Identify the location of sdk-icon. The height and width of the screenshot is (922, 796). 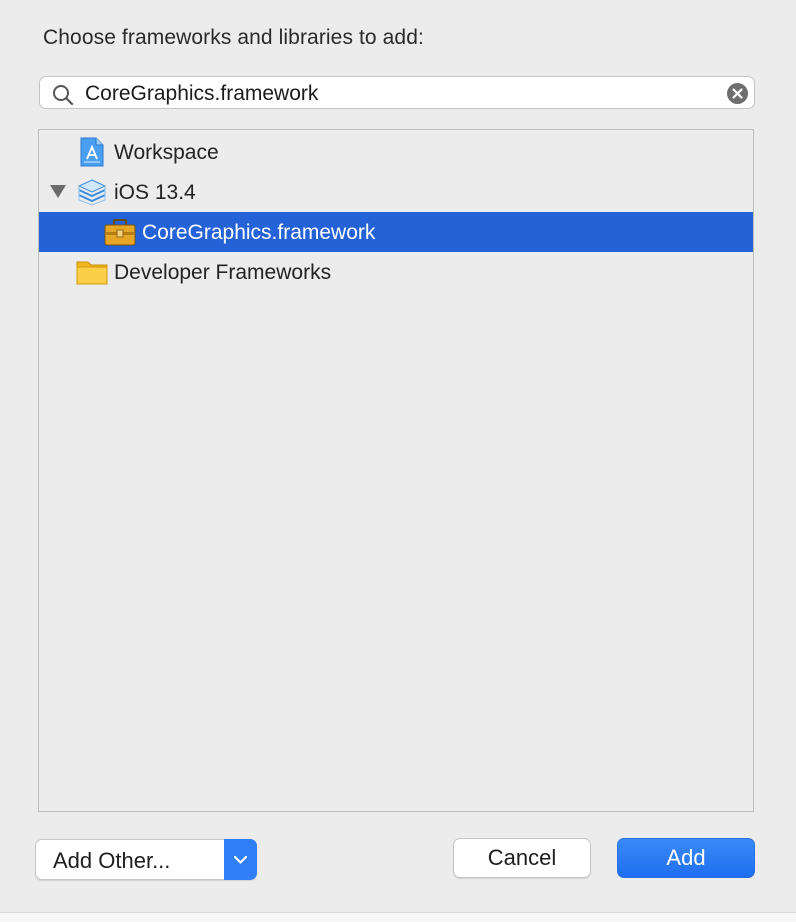
(92, 194).